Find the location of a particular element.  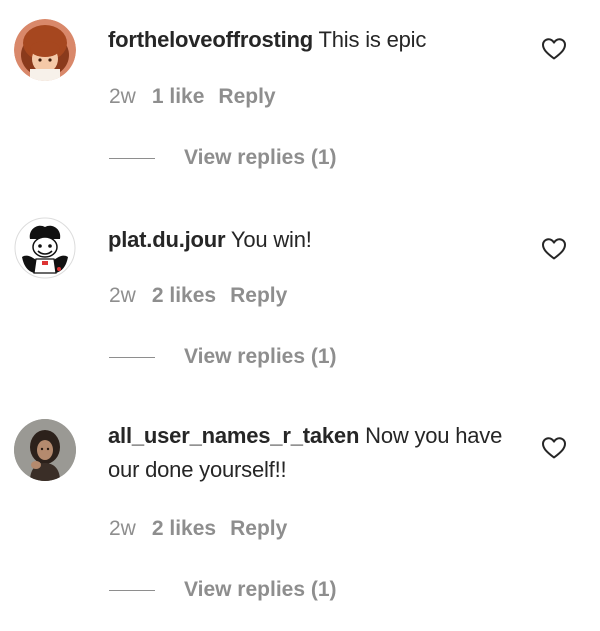

comment-body: You win! is located at coordinates (268, 239).